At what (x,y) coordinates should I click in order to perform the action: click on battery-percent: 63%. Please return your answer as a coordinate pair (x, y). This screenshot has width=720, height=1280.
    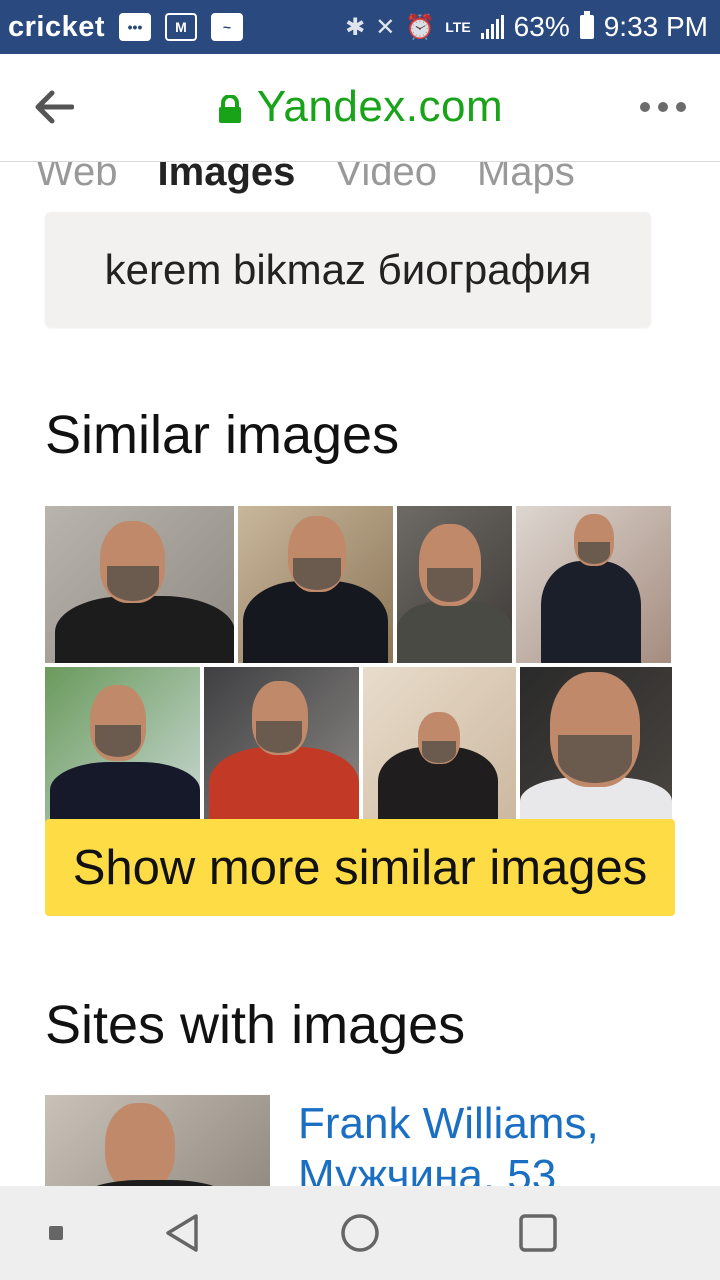
    Looking at the image, I should click on (541, 26).